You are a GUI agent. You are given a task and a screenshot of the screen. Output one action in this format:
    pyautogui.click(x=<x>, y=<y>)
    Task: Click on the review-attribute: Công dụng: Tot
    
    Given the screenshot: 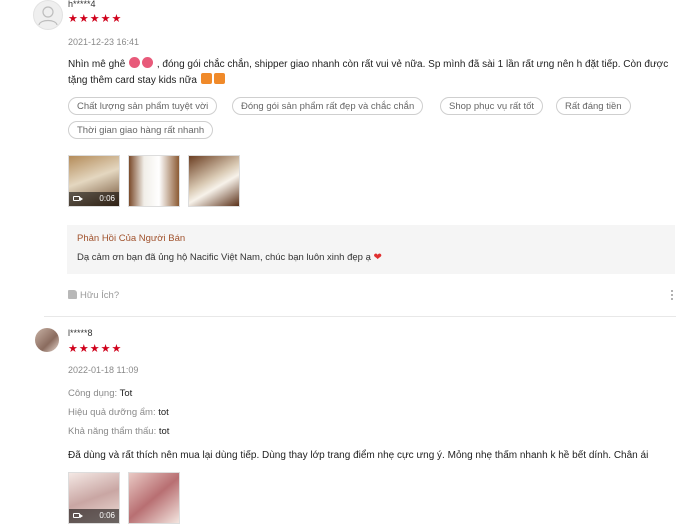 What is the action you would take?
    pyautogui.click(x=100, y=393)
    